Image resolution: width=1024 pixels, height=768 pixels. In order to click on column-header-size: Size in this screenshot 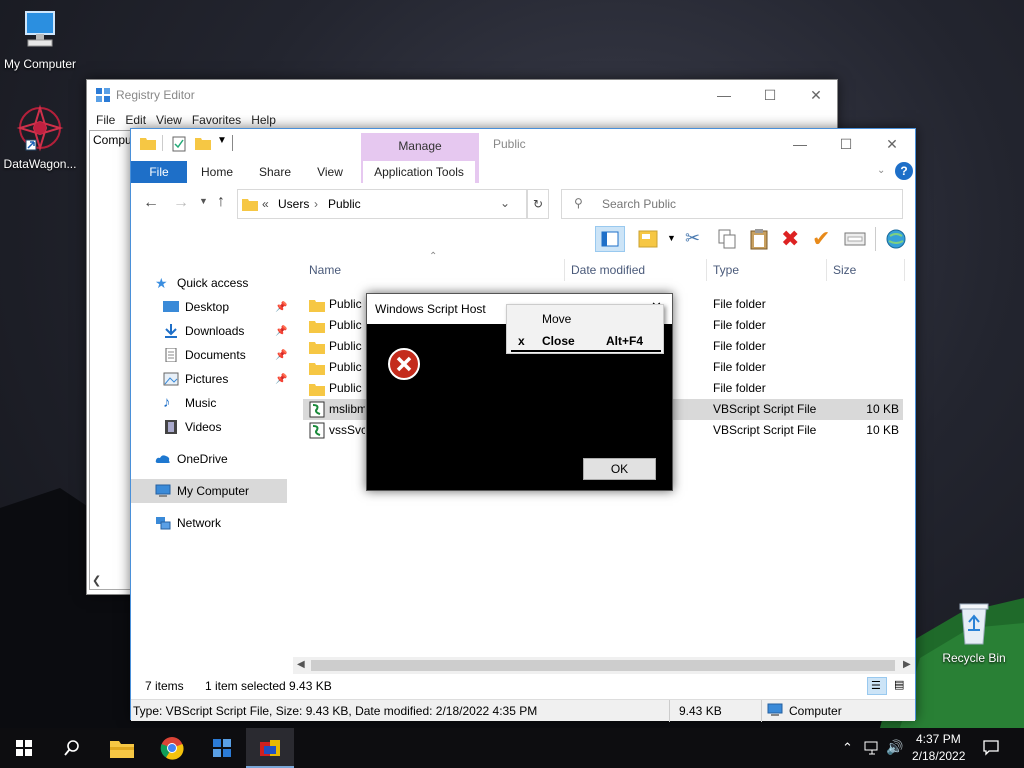, I will do `click(866, 270)`.